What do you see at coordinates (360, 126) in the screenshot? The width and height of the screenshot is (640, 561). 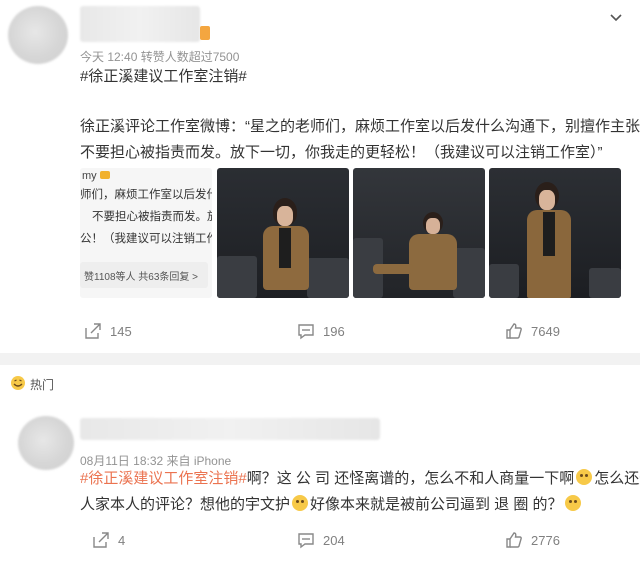 I see `post-text-line-1: 徐正溪评论工作室微博：“星之的老师们，麻烦工作室以后发什么沟通下，别擅作主张，` at bounding box center [360, 126].